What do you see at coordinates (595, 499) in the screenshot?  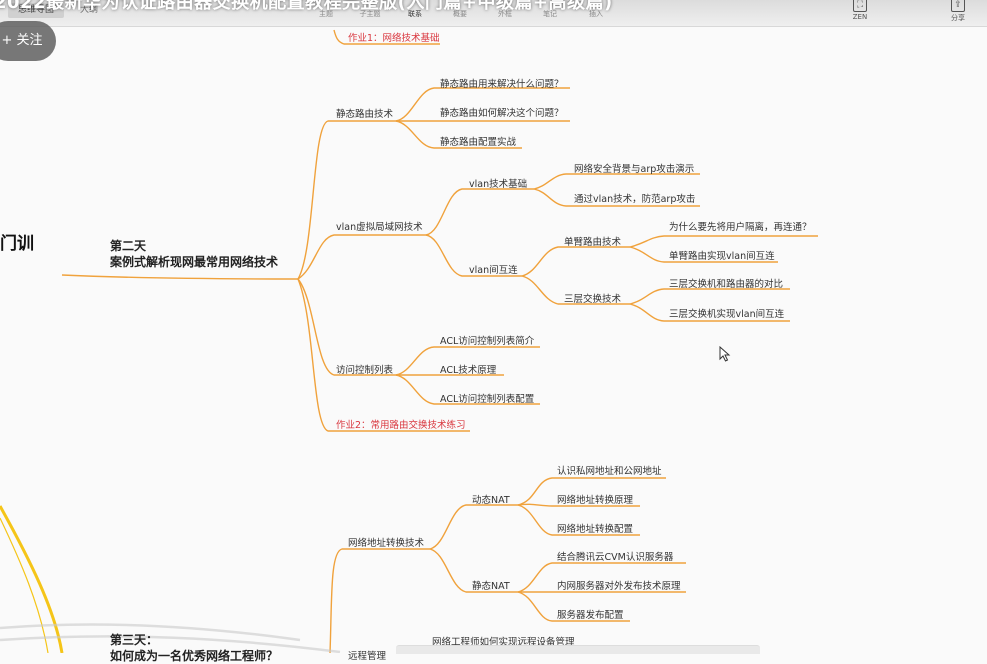 I see `dynamic-nat-child-2: 网络地址转换原理` at bounding box center [595, 499].